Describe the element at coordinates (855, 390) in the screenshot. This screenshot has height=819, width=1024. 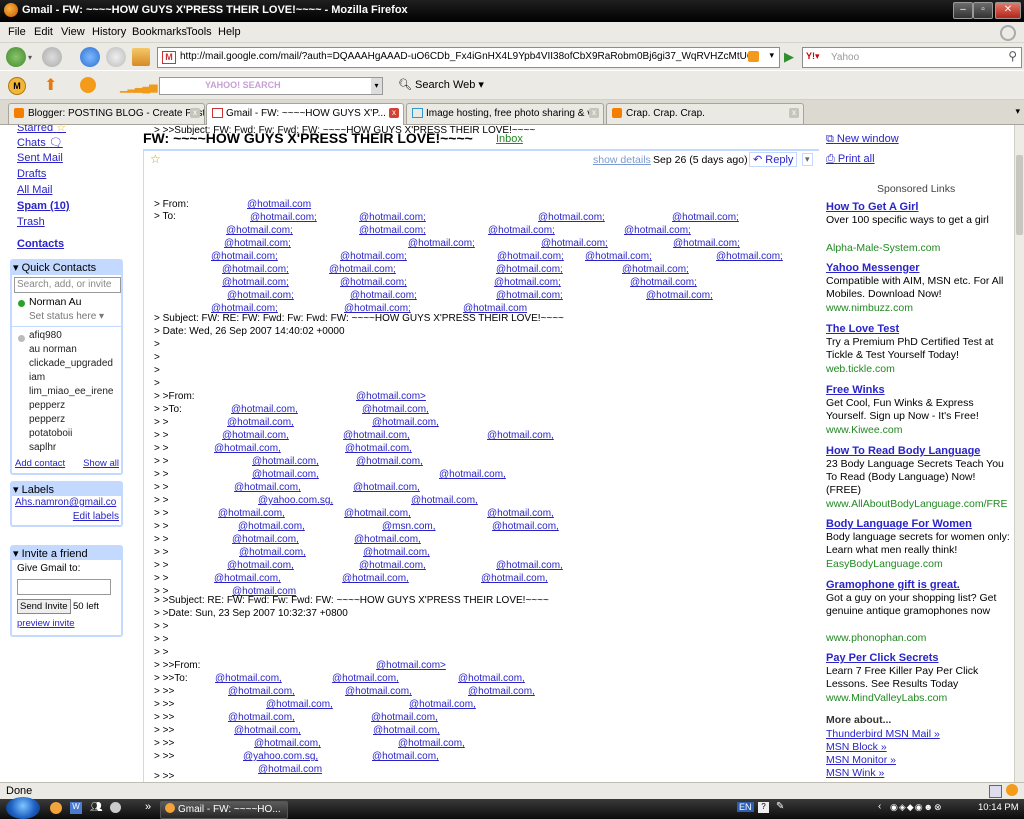
I see `ad-title: Free Winks` at that location.